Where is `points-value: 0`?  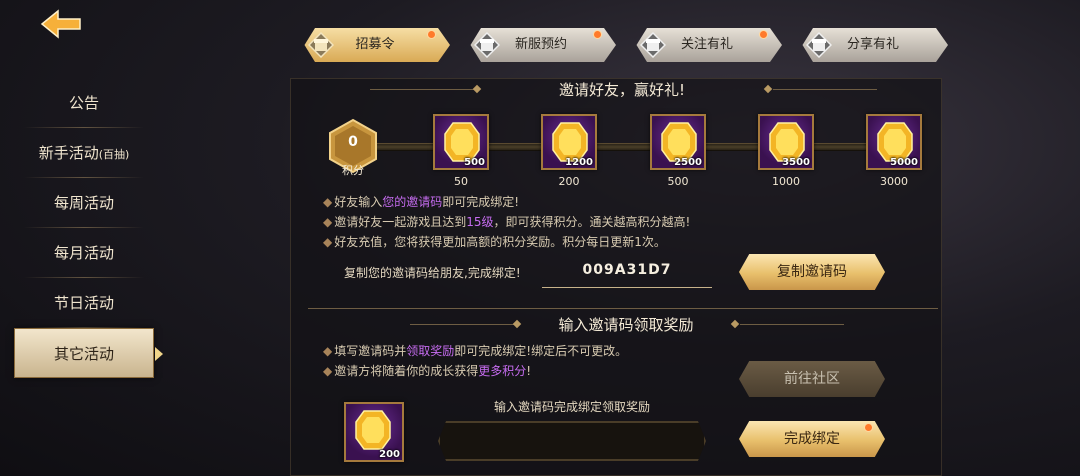
points-value: 0 is located at coordinates (353, 142).